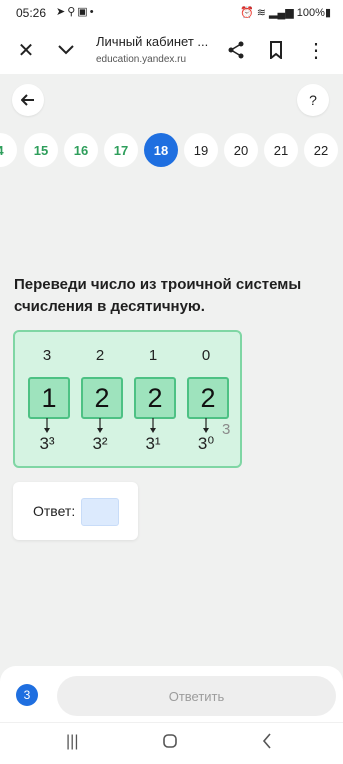 The image size is (343, 764). Describe the element at coordinates (66, 50) in the screenshot. I see `chevron-down-icon` at that location.